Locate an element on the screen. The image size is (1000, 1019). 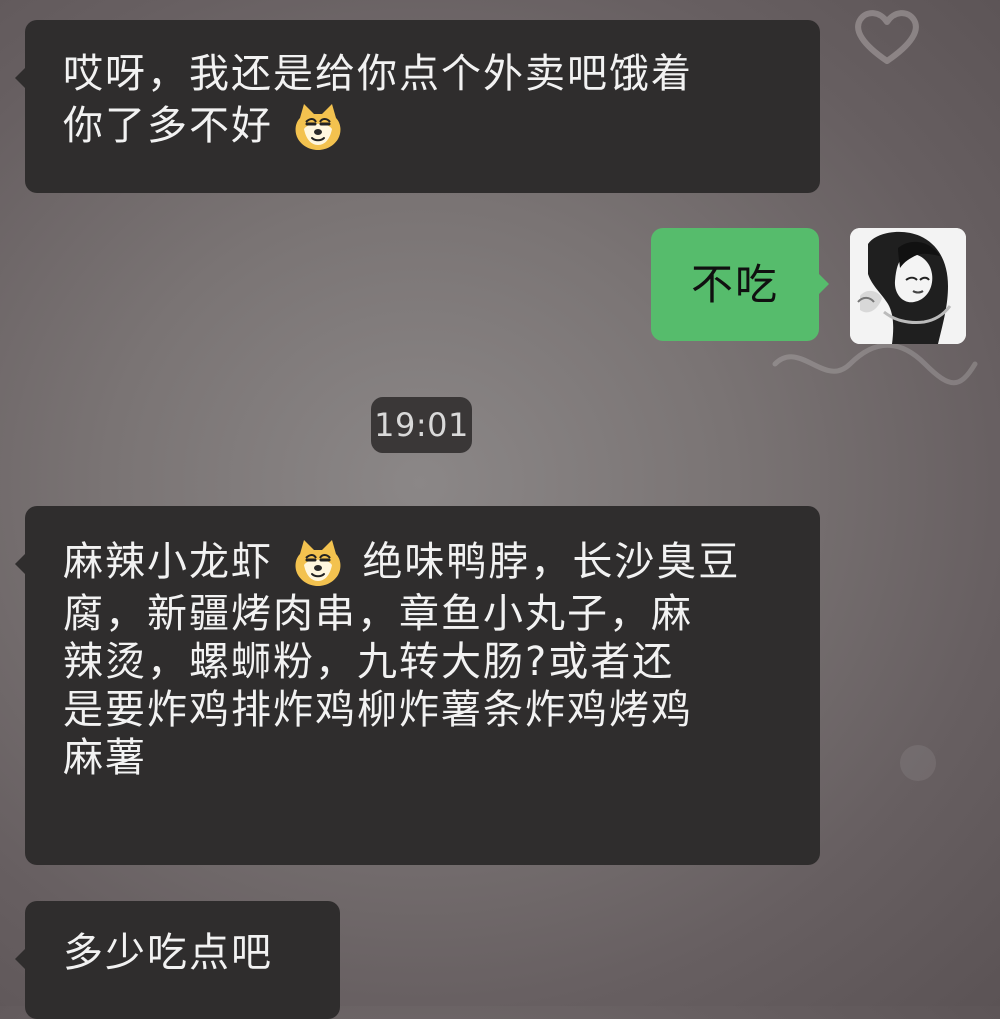
outgoing-message-1: 不吃 is located at coordinates (740, 284).